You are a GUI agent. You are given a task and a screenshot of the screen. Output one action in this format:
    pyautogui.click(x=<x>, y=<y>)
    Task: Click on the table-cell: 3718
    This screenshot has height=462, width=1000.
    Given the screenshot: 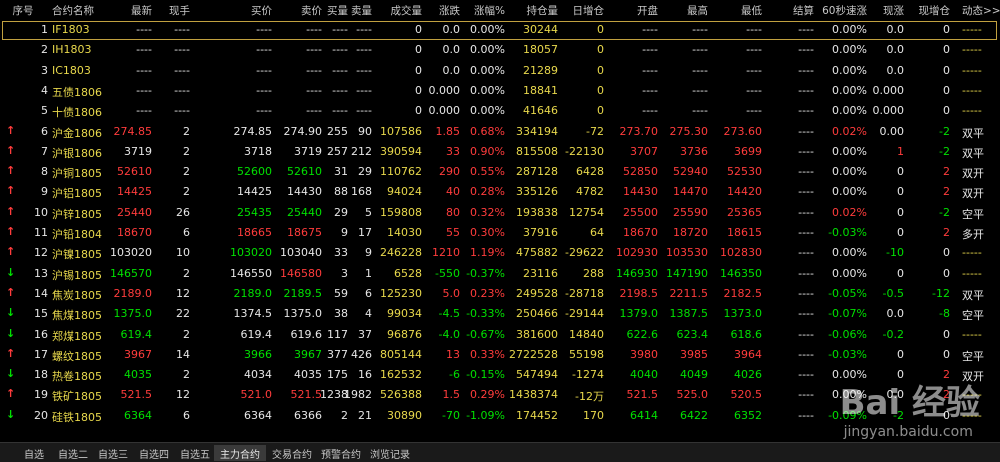 What is the action you would take?
    pyautogui.click(x=258, y=151)
    